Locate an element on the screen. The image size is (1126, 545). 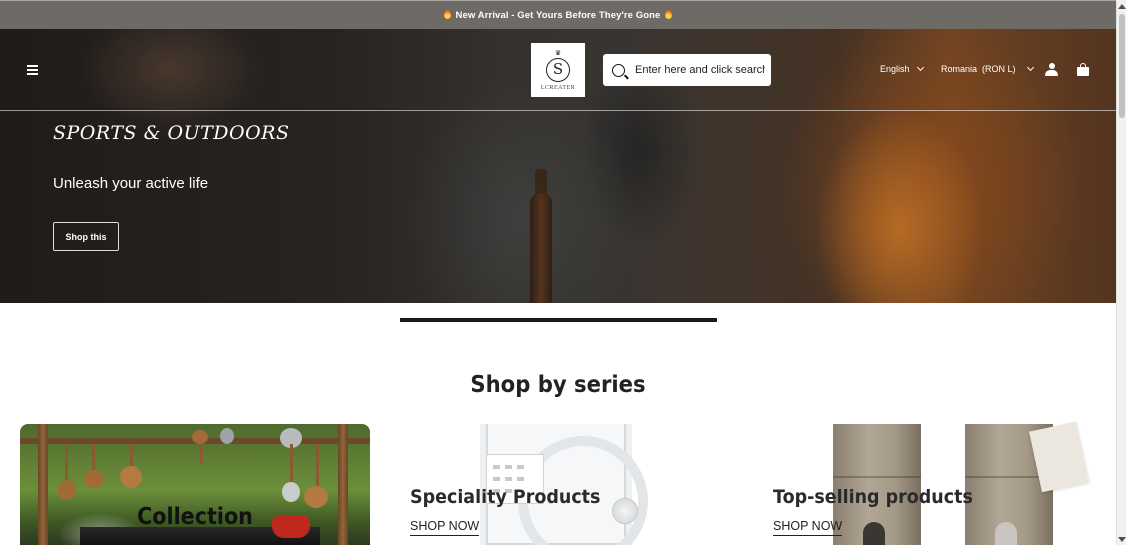
product-band is located at coordinates (877, 477).